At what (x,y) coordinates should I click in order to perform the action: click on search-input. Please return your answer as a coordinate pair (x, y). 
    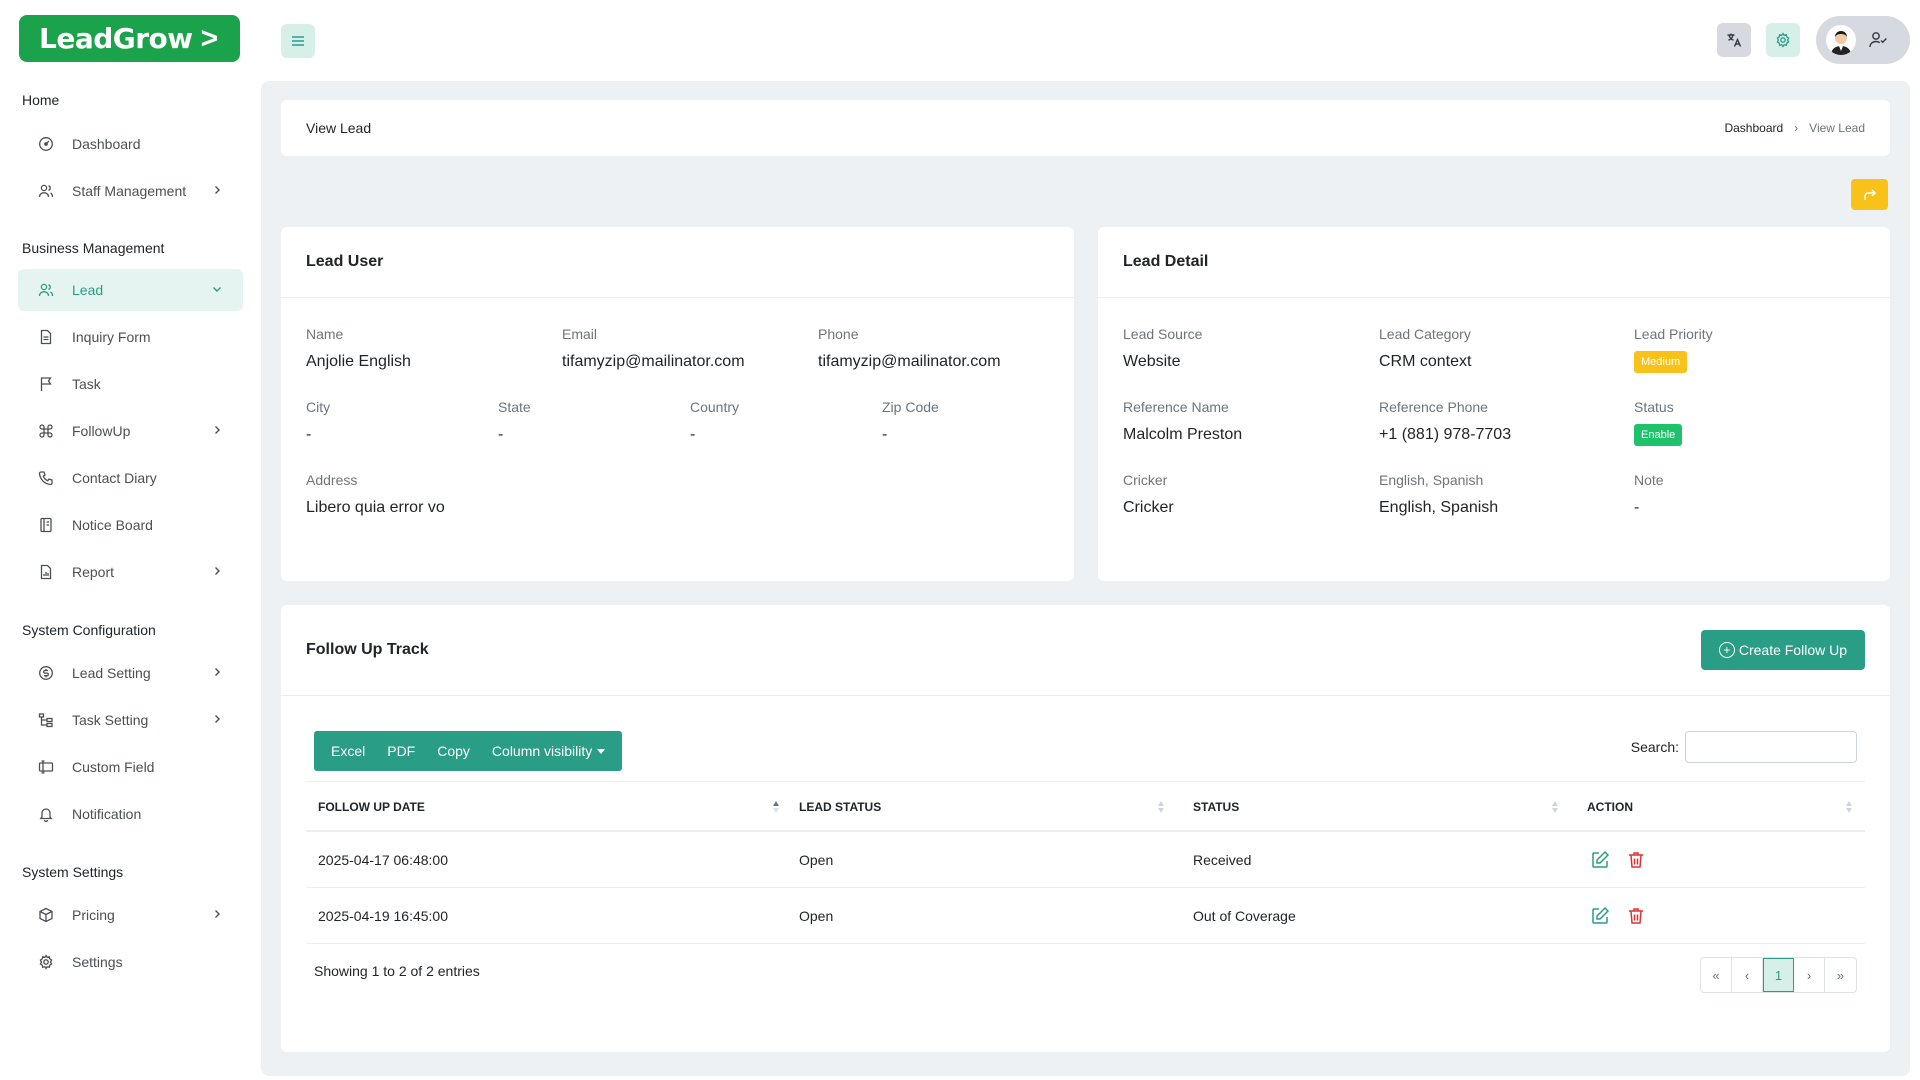
    Looking at the image, I should click on (1771, 747).